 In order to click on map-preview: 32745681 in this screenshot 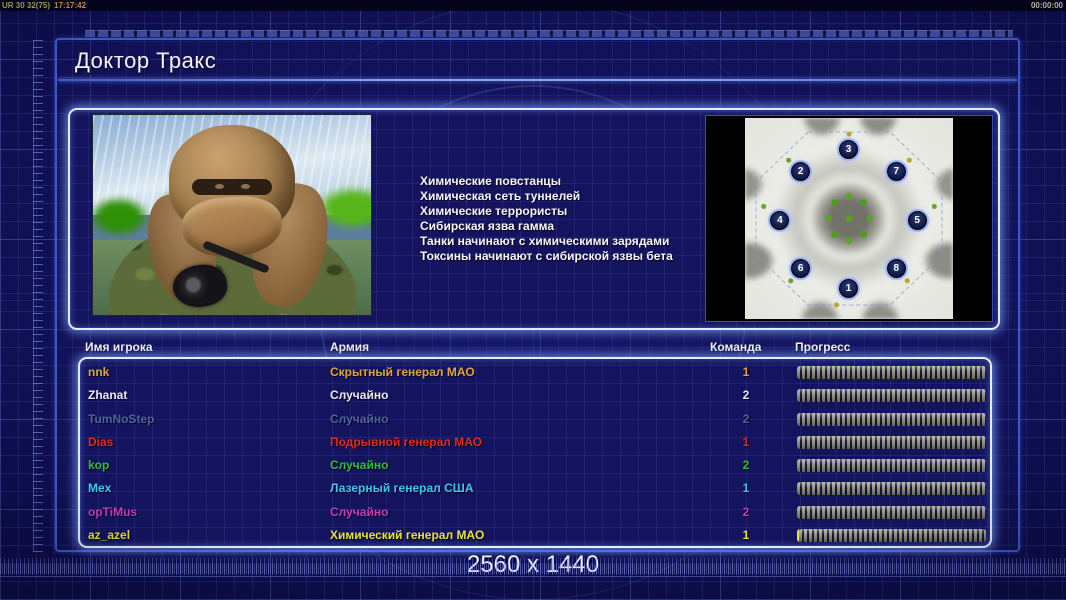, I will do `click(849, 218)`.